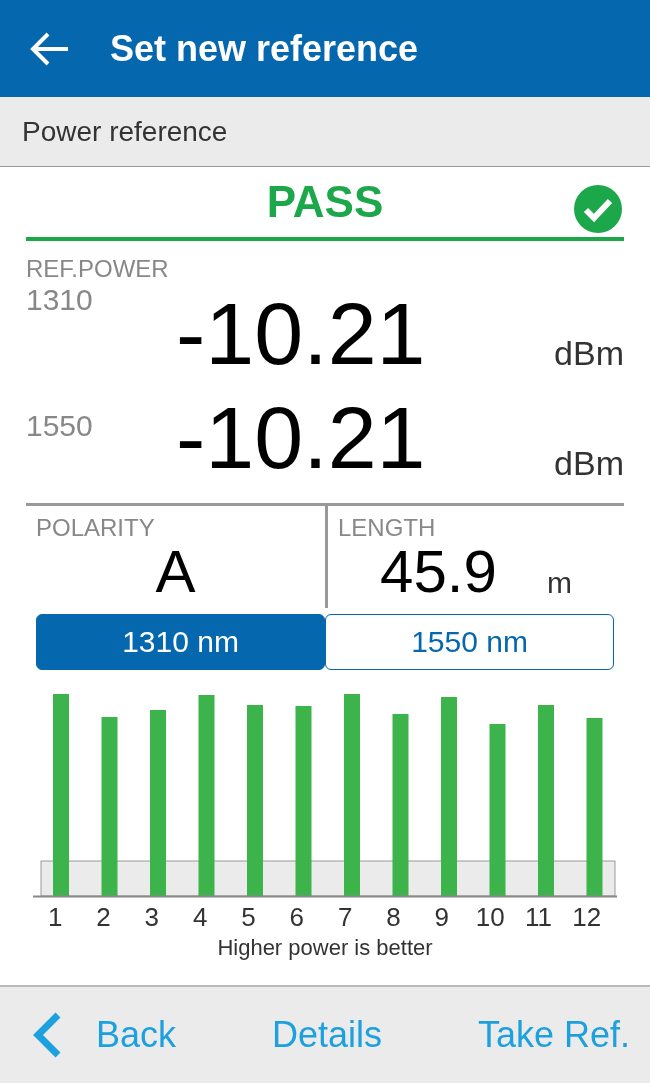 Image resolution: width=650 pixels, height=1083 pixels. I want to click on length-value: 45.9, so click(438, 572).